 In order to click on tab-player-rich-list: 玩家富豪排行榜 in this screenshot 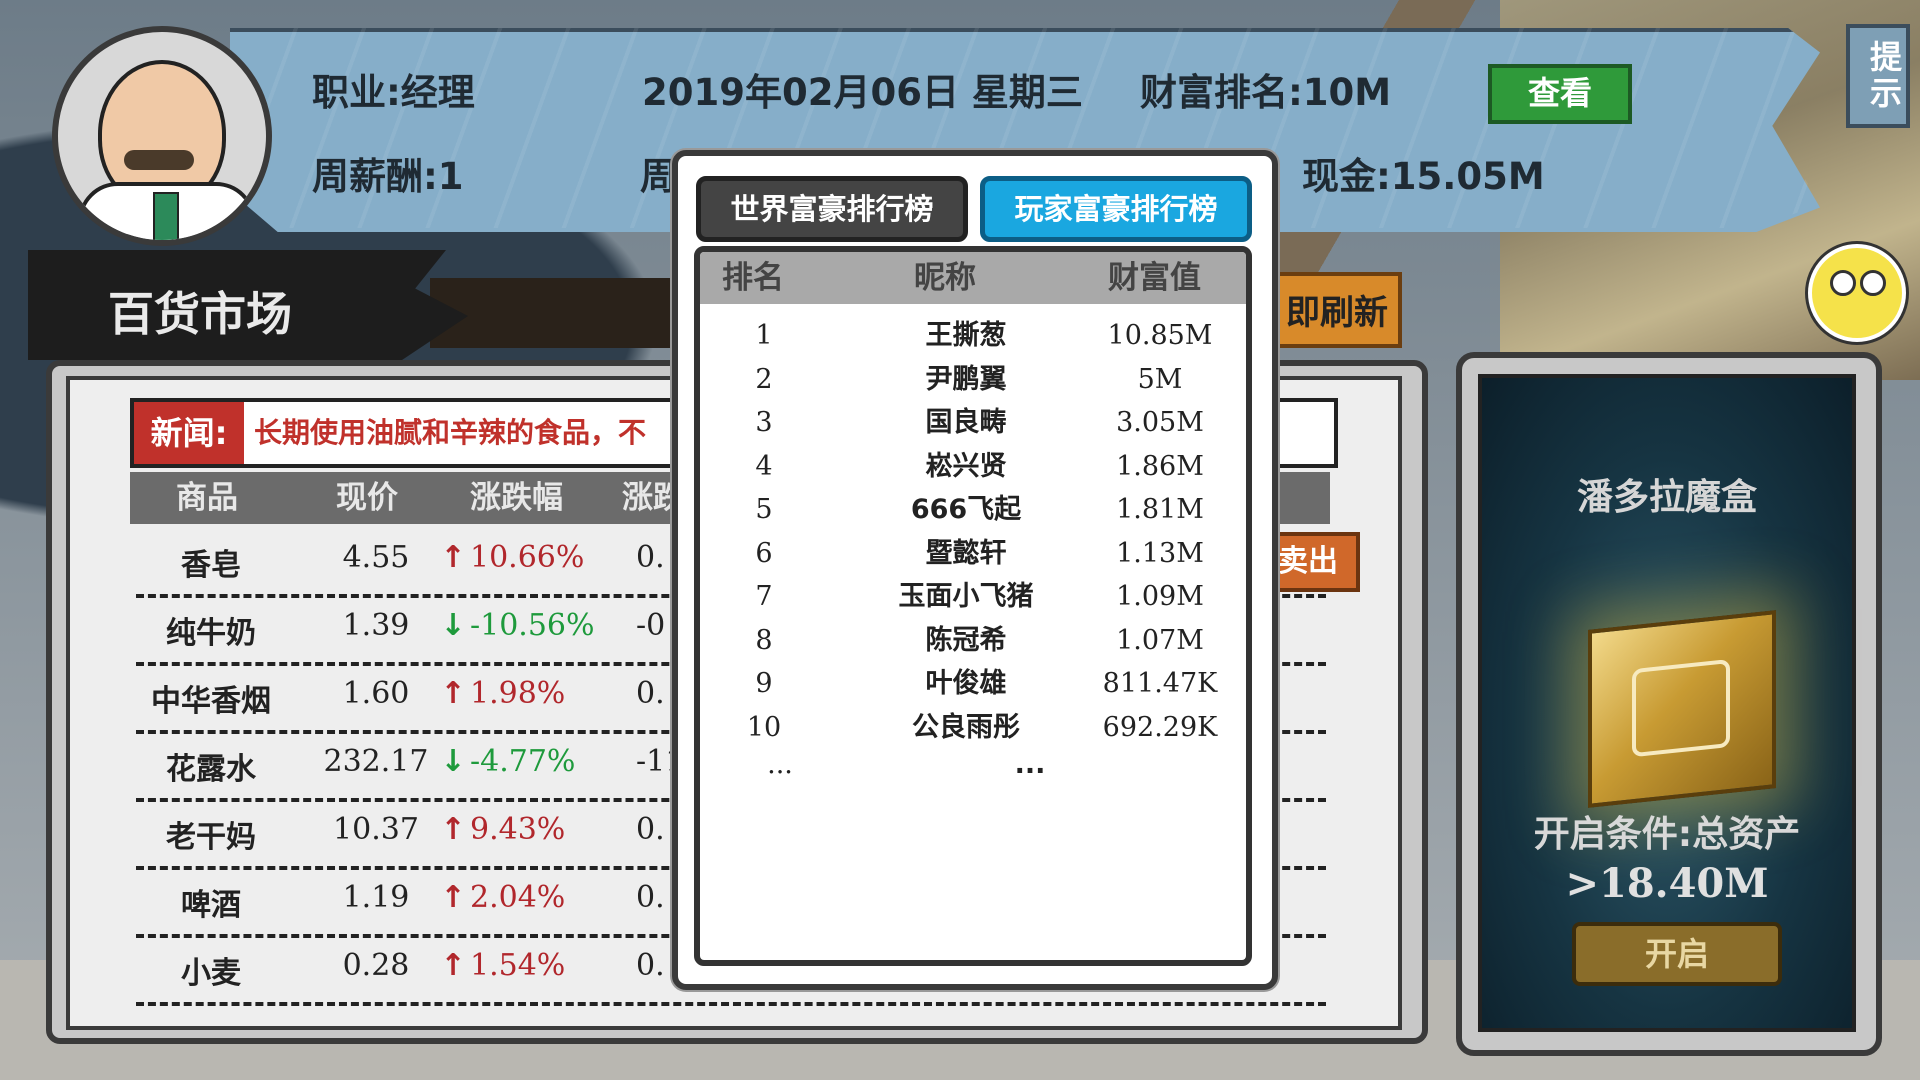, I will do `click(1116, 209)`.